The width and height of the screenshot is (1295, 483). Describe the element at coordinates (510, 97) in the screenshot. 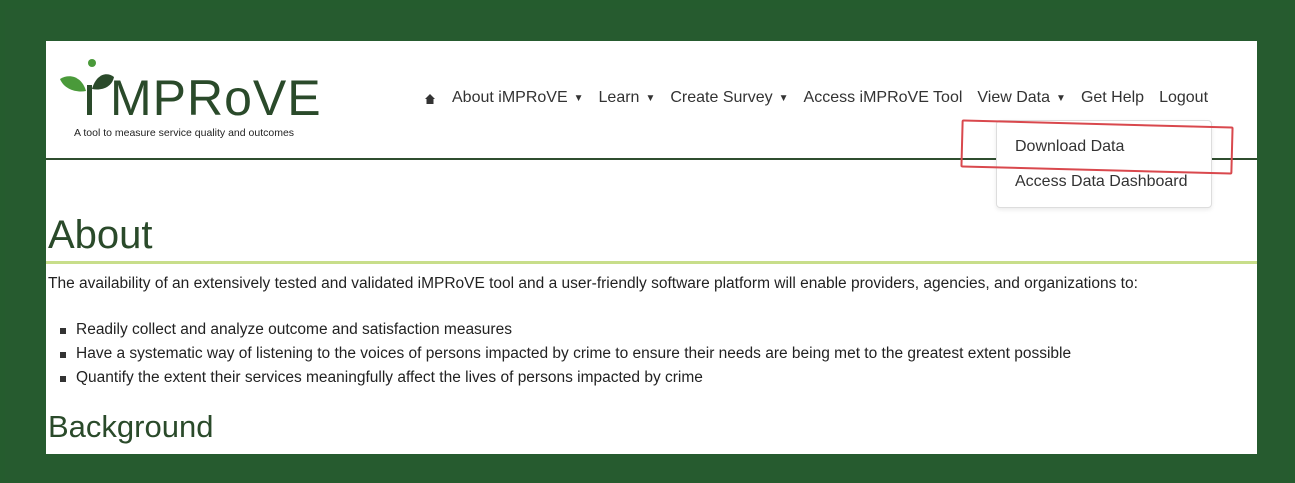

I see `nav-about-label: About iMPRoVE` at that location.